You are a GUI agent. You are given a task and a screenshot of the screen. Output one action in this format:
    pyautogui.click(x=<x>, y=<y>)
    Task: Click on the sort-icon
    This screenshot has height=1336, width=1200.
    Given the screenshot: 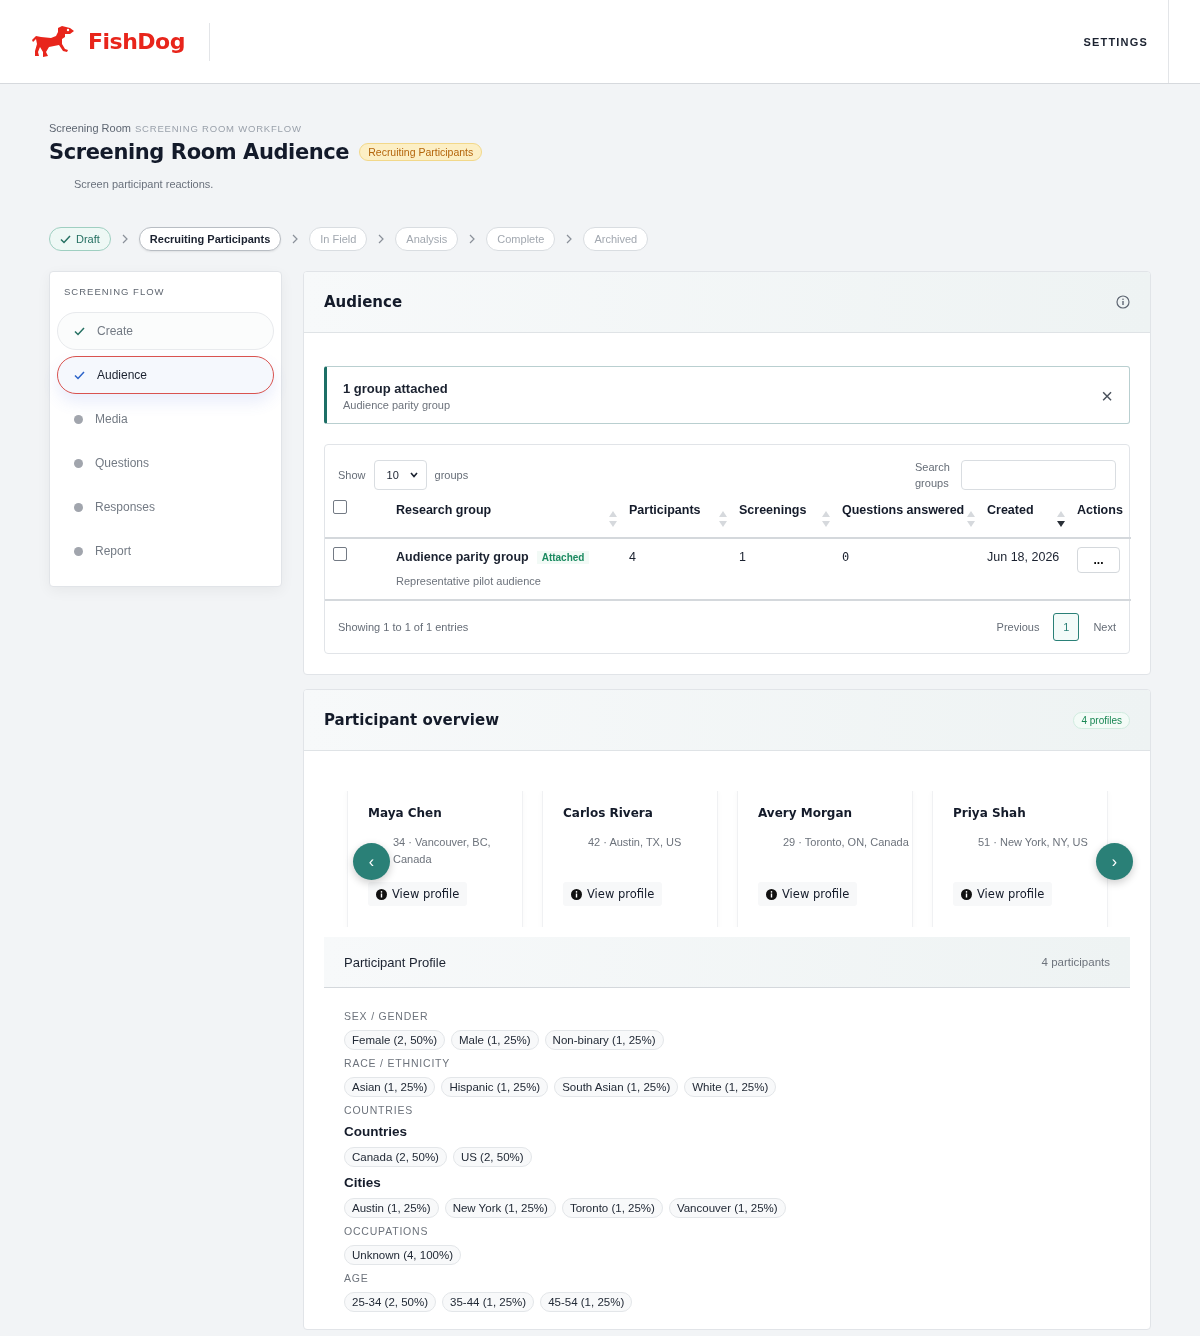 What is the action you would take?
    pyautogui.click(x=1061, y=519)
    